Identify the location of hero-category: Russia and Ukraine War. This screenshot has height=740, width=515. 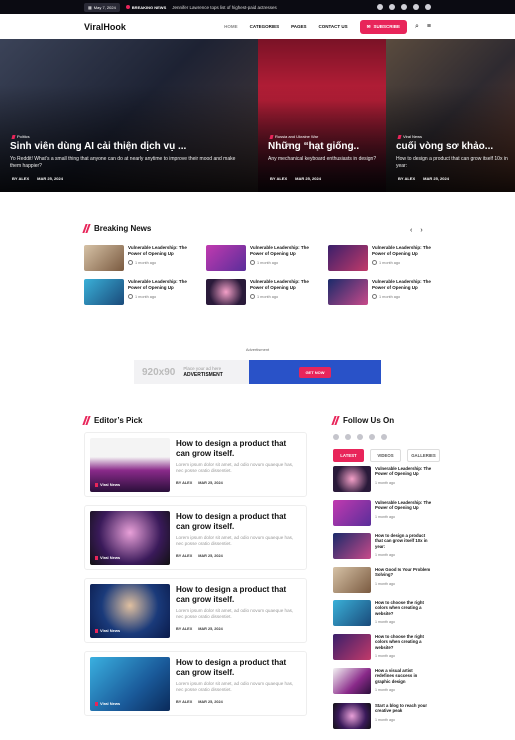
(294, 136).